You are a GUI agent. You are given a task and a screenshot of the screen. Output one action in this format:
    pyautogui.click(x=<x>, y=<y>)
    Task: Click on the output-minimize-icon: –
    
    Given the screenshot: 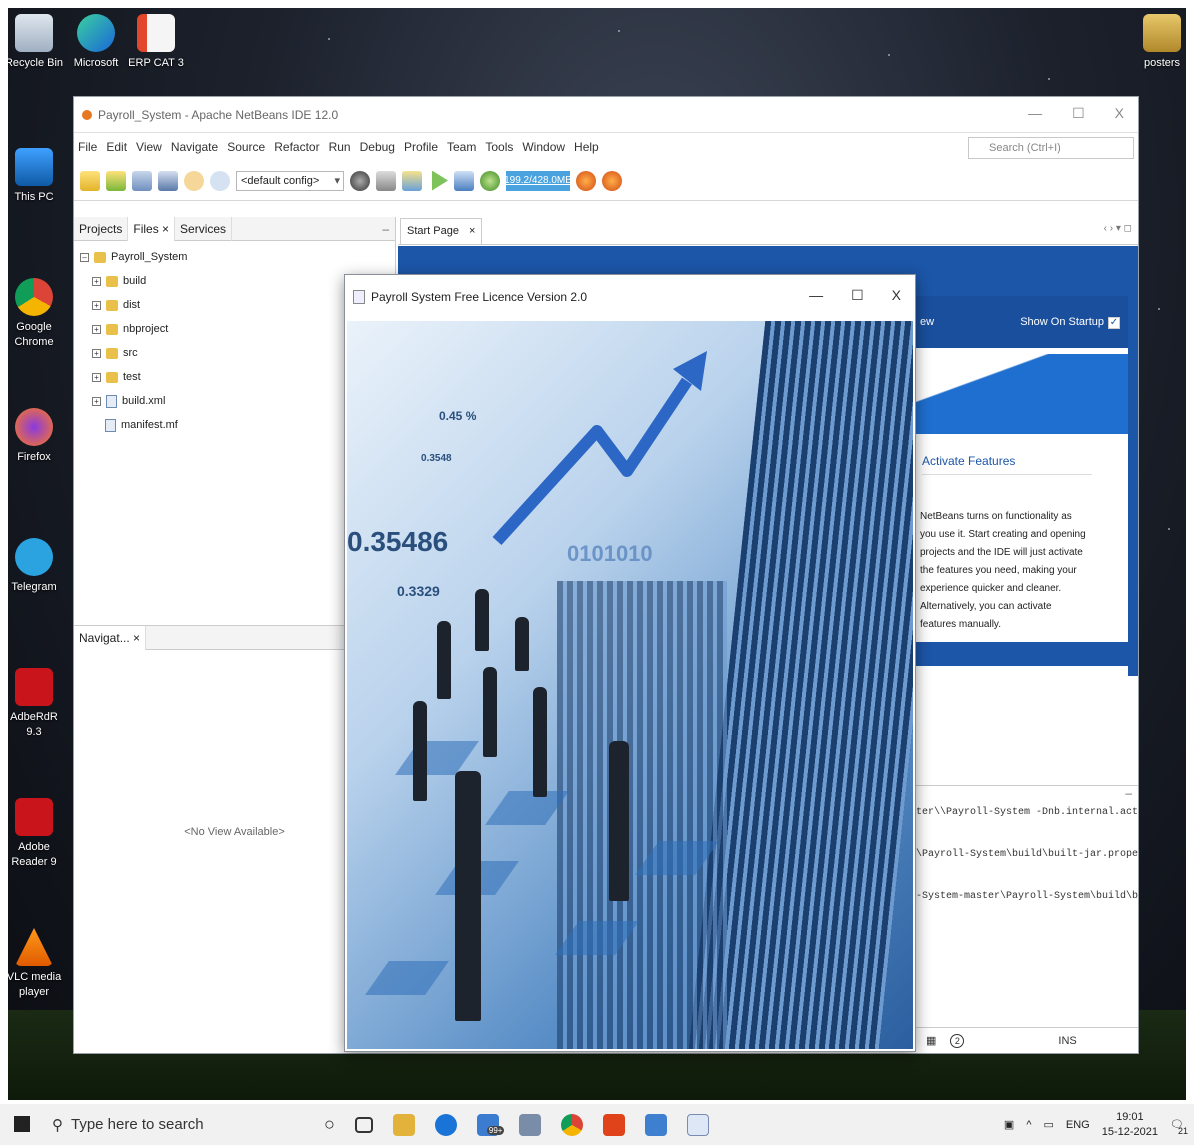 What is the action you would take?
    pyautogui.click(x=1026, y=796)
    